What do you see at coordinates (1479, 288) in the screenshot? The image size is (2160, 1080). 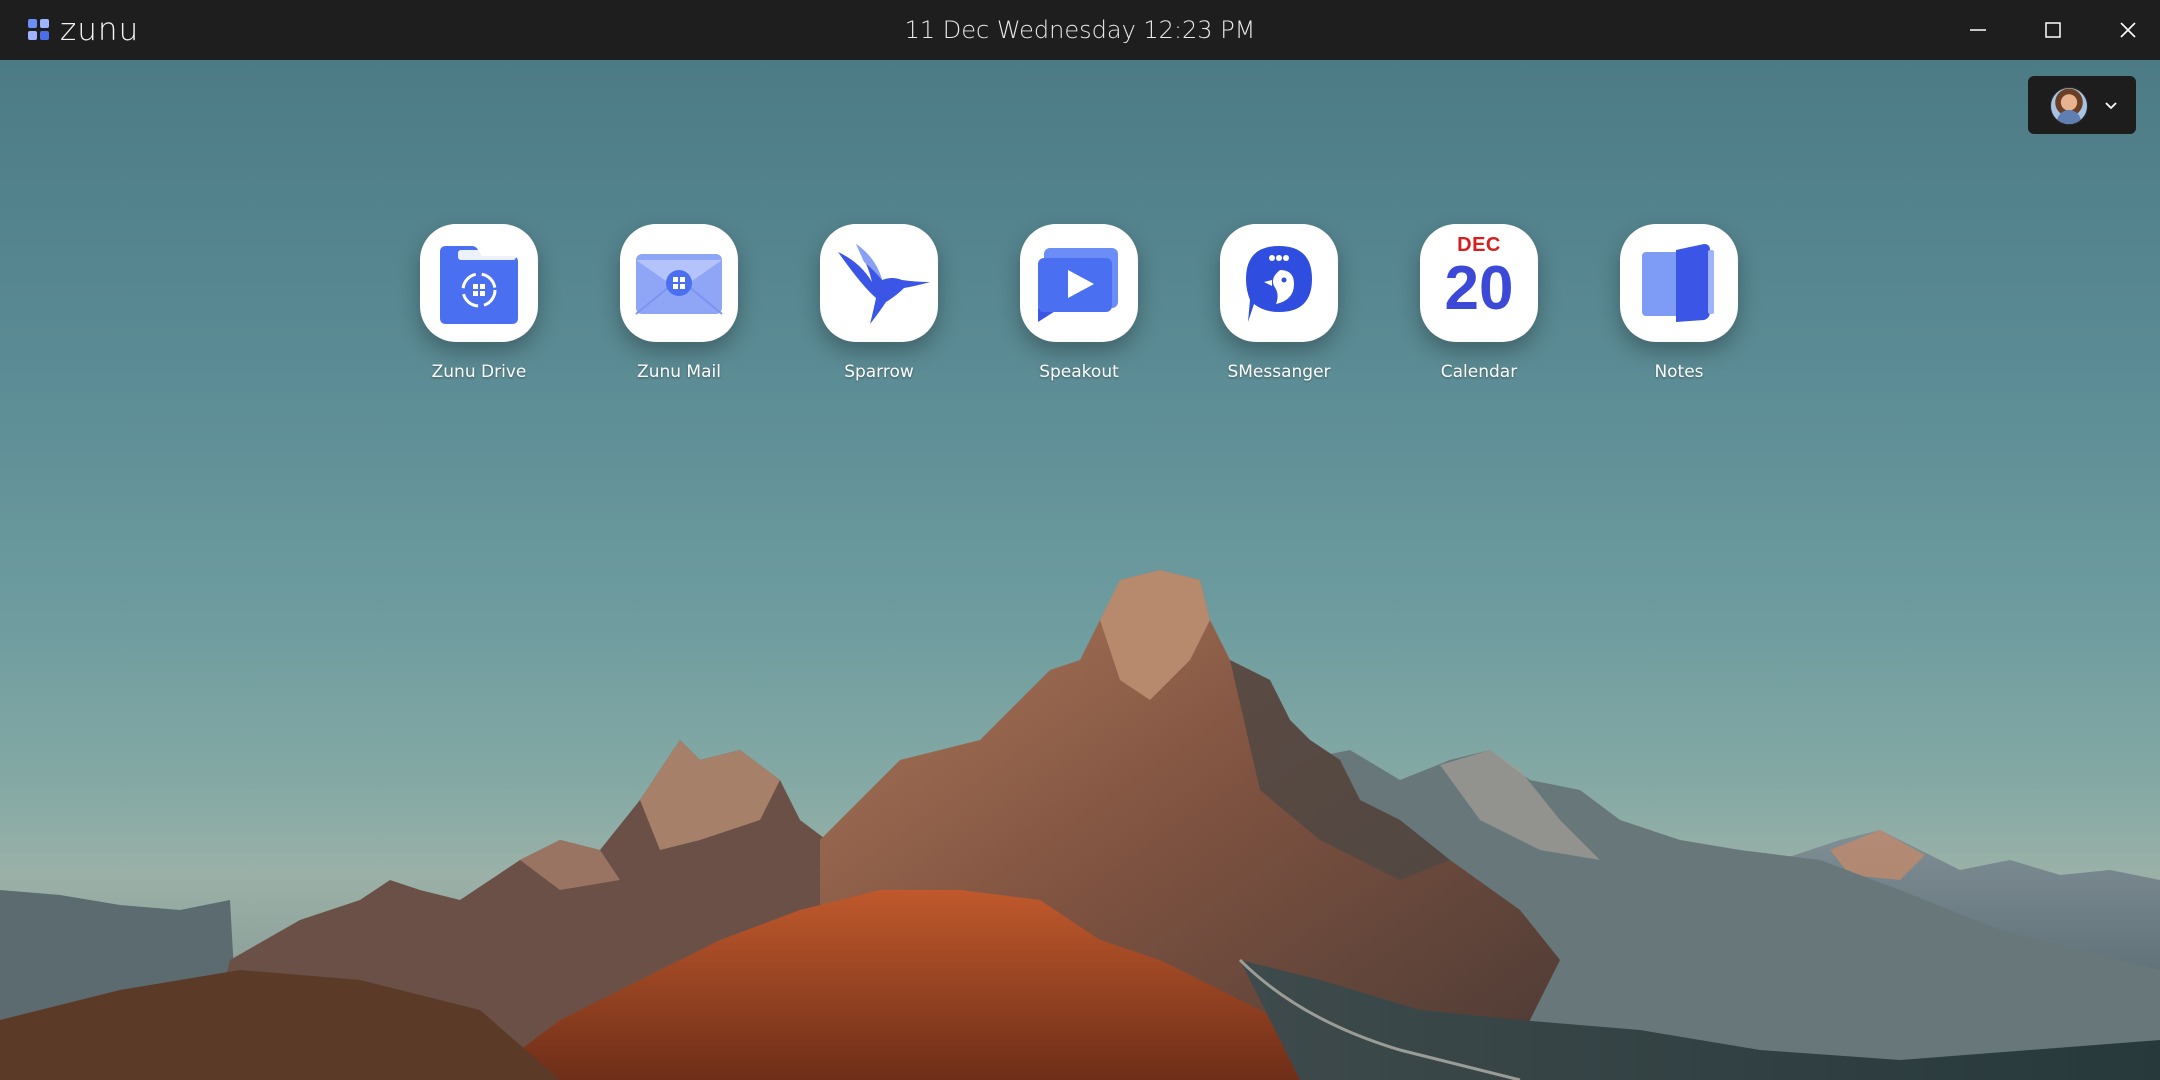 I see `calendar-day: 20` at bounding box center [1479, 288].